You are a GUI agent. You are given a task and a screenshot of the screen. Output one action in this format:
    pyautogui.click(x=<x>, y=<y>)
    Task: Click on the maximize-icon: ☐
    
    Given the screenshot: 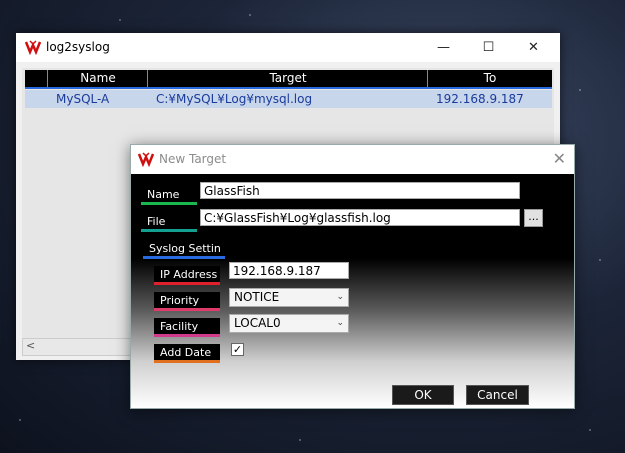 What is the action you would take?
    pyautogui.click(x=488, y=47)
    